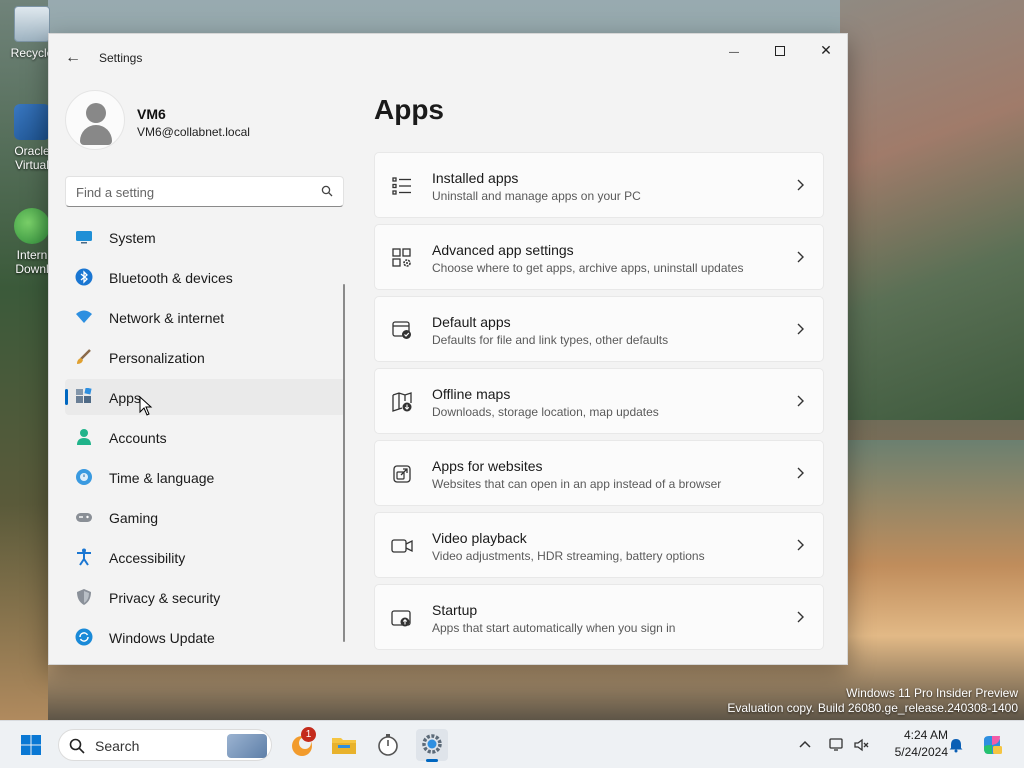  Describe the element at coordinates (84, 316) in the screenshot. I see `wifi-icon` at that location.